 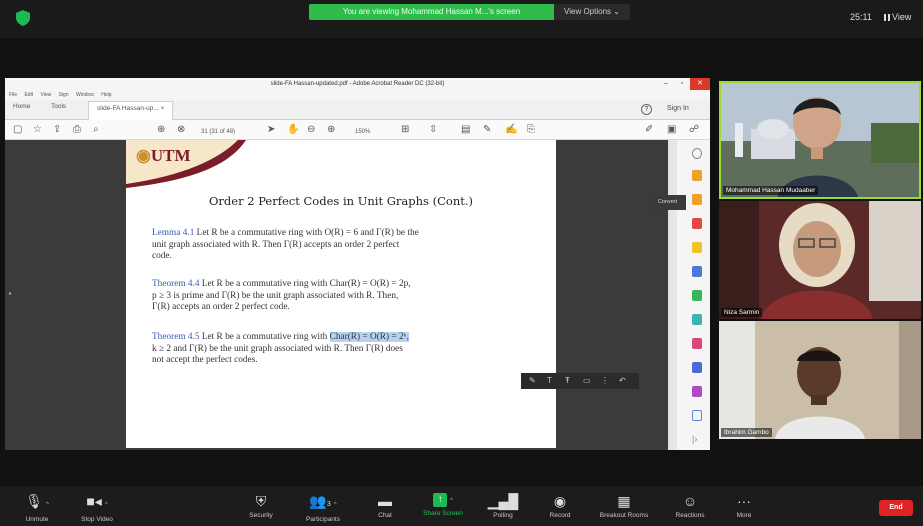 What do you see at coordinates (697, 175) in the screenshot?
I see `export-pdf-icon` at bounding box center [697, 175].